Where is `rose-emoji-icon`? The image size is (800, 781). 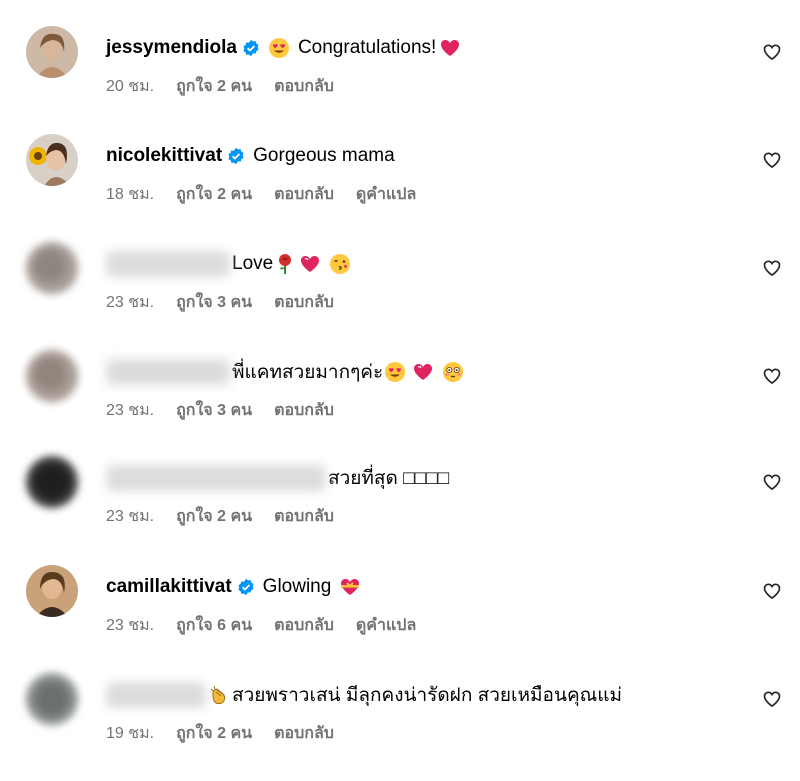
rose-emoji-icon is located at coordinates (285, 264).